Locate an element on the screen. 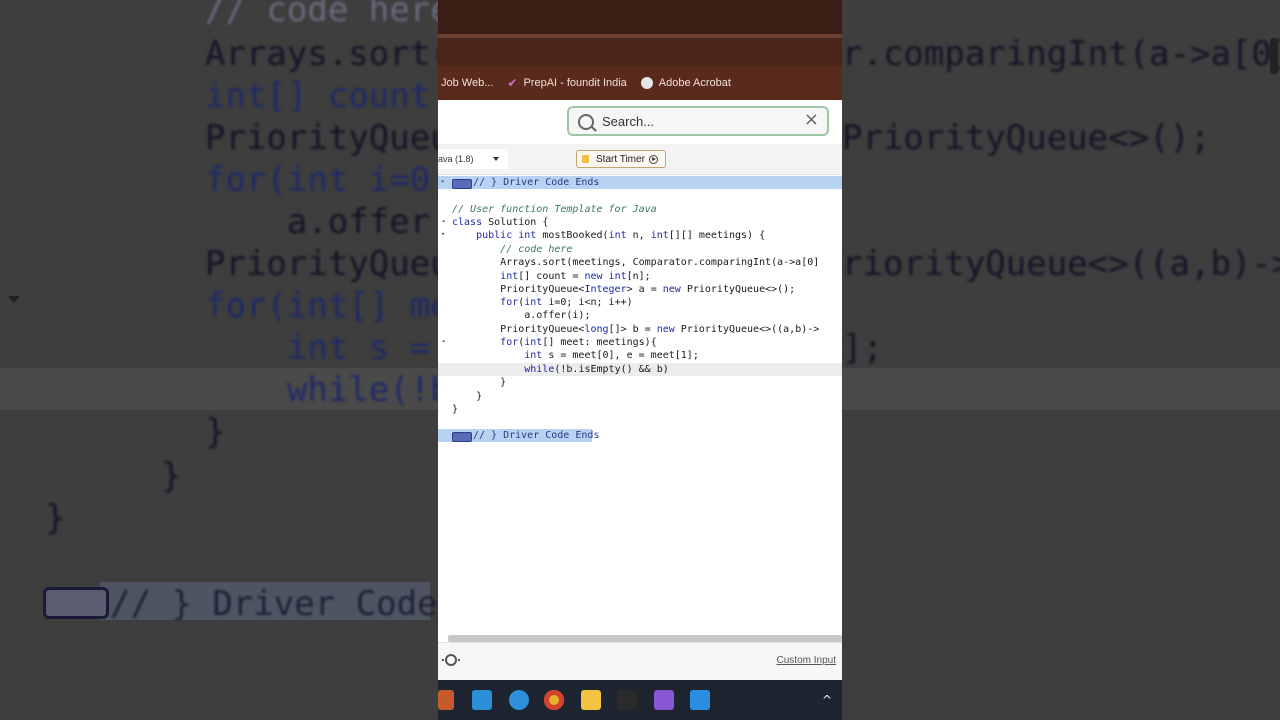  fold-arrow-icon: ▾ is located at coordinates (443, 234).